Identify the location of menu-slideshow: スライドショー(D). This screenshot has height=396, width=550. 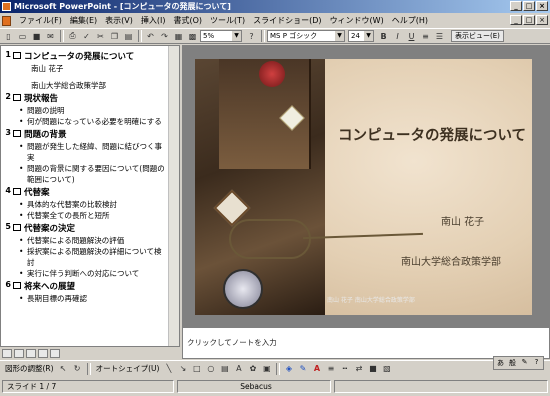
(287, 20).